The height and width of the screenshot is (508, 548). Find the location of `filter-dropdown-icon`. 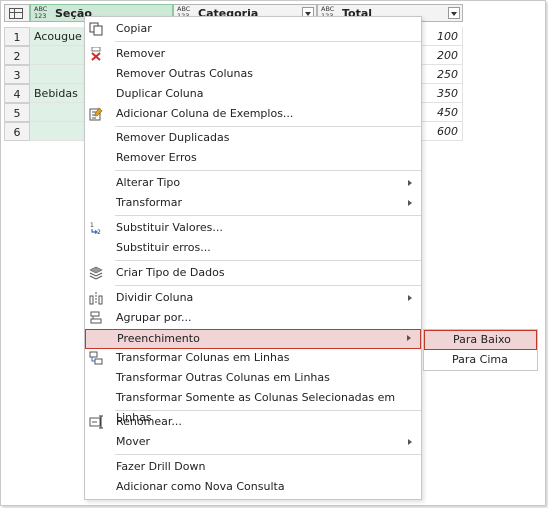

filter-dropdown-icon is located at coordinates (454, 13).